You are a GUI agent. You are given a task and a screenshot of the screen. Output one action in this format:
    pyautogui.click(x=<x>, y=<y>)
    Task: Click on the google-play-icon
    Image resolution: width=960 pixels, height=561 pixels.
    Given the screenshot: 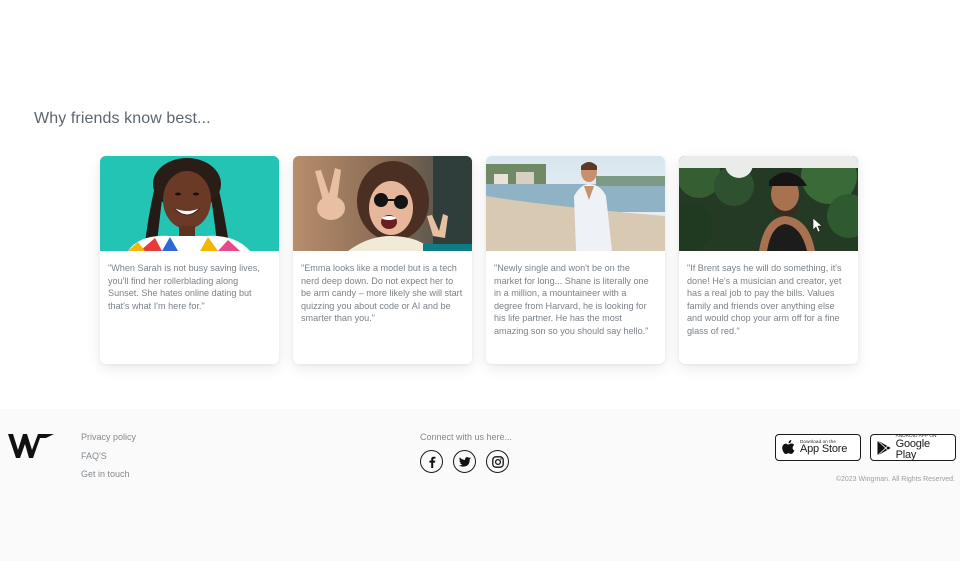 What is the action you would take?
    pyautogui.click(x=884, y=447)
    